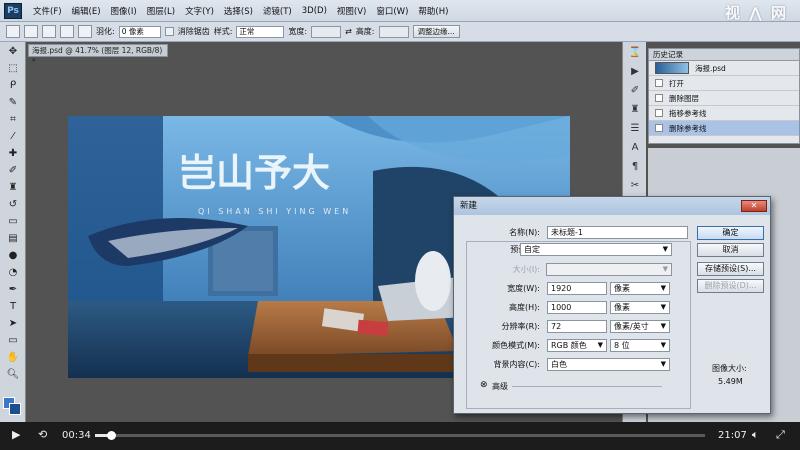  Describe the element at coordinates (314, 11) in the screenshot. I see `menu-3d: 3D(D)` at that location.